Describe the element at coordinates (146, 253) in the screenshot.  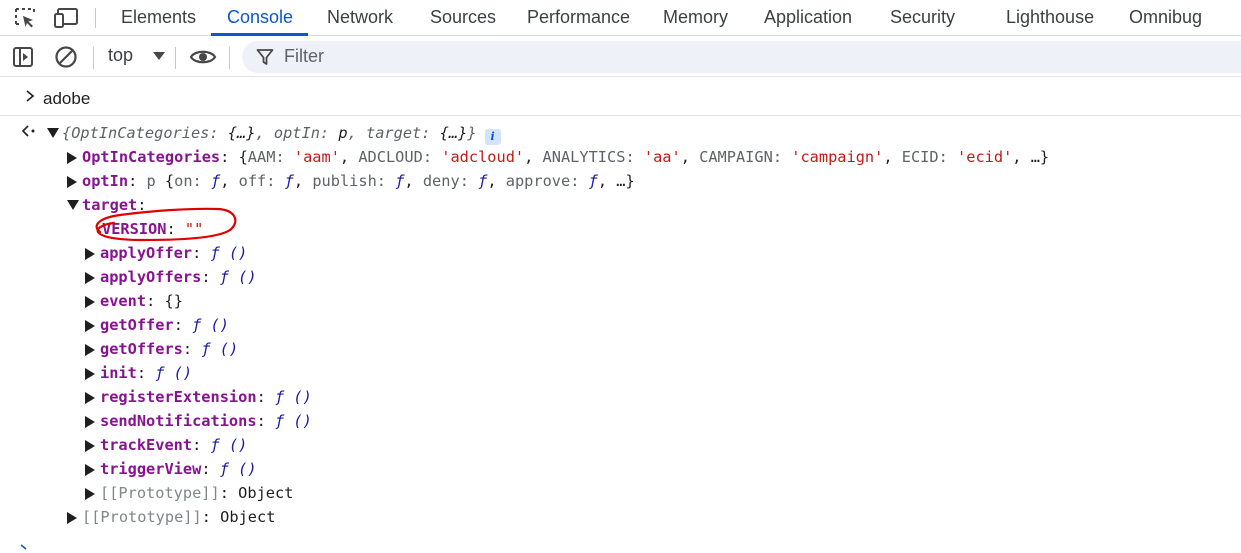
I see `property-key: applyOffer` at that location.